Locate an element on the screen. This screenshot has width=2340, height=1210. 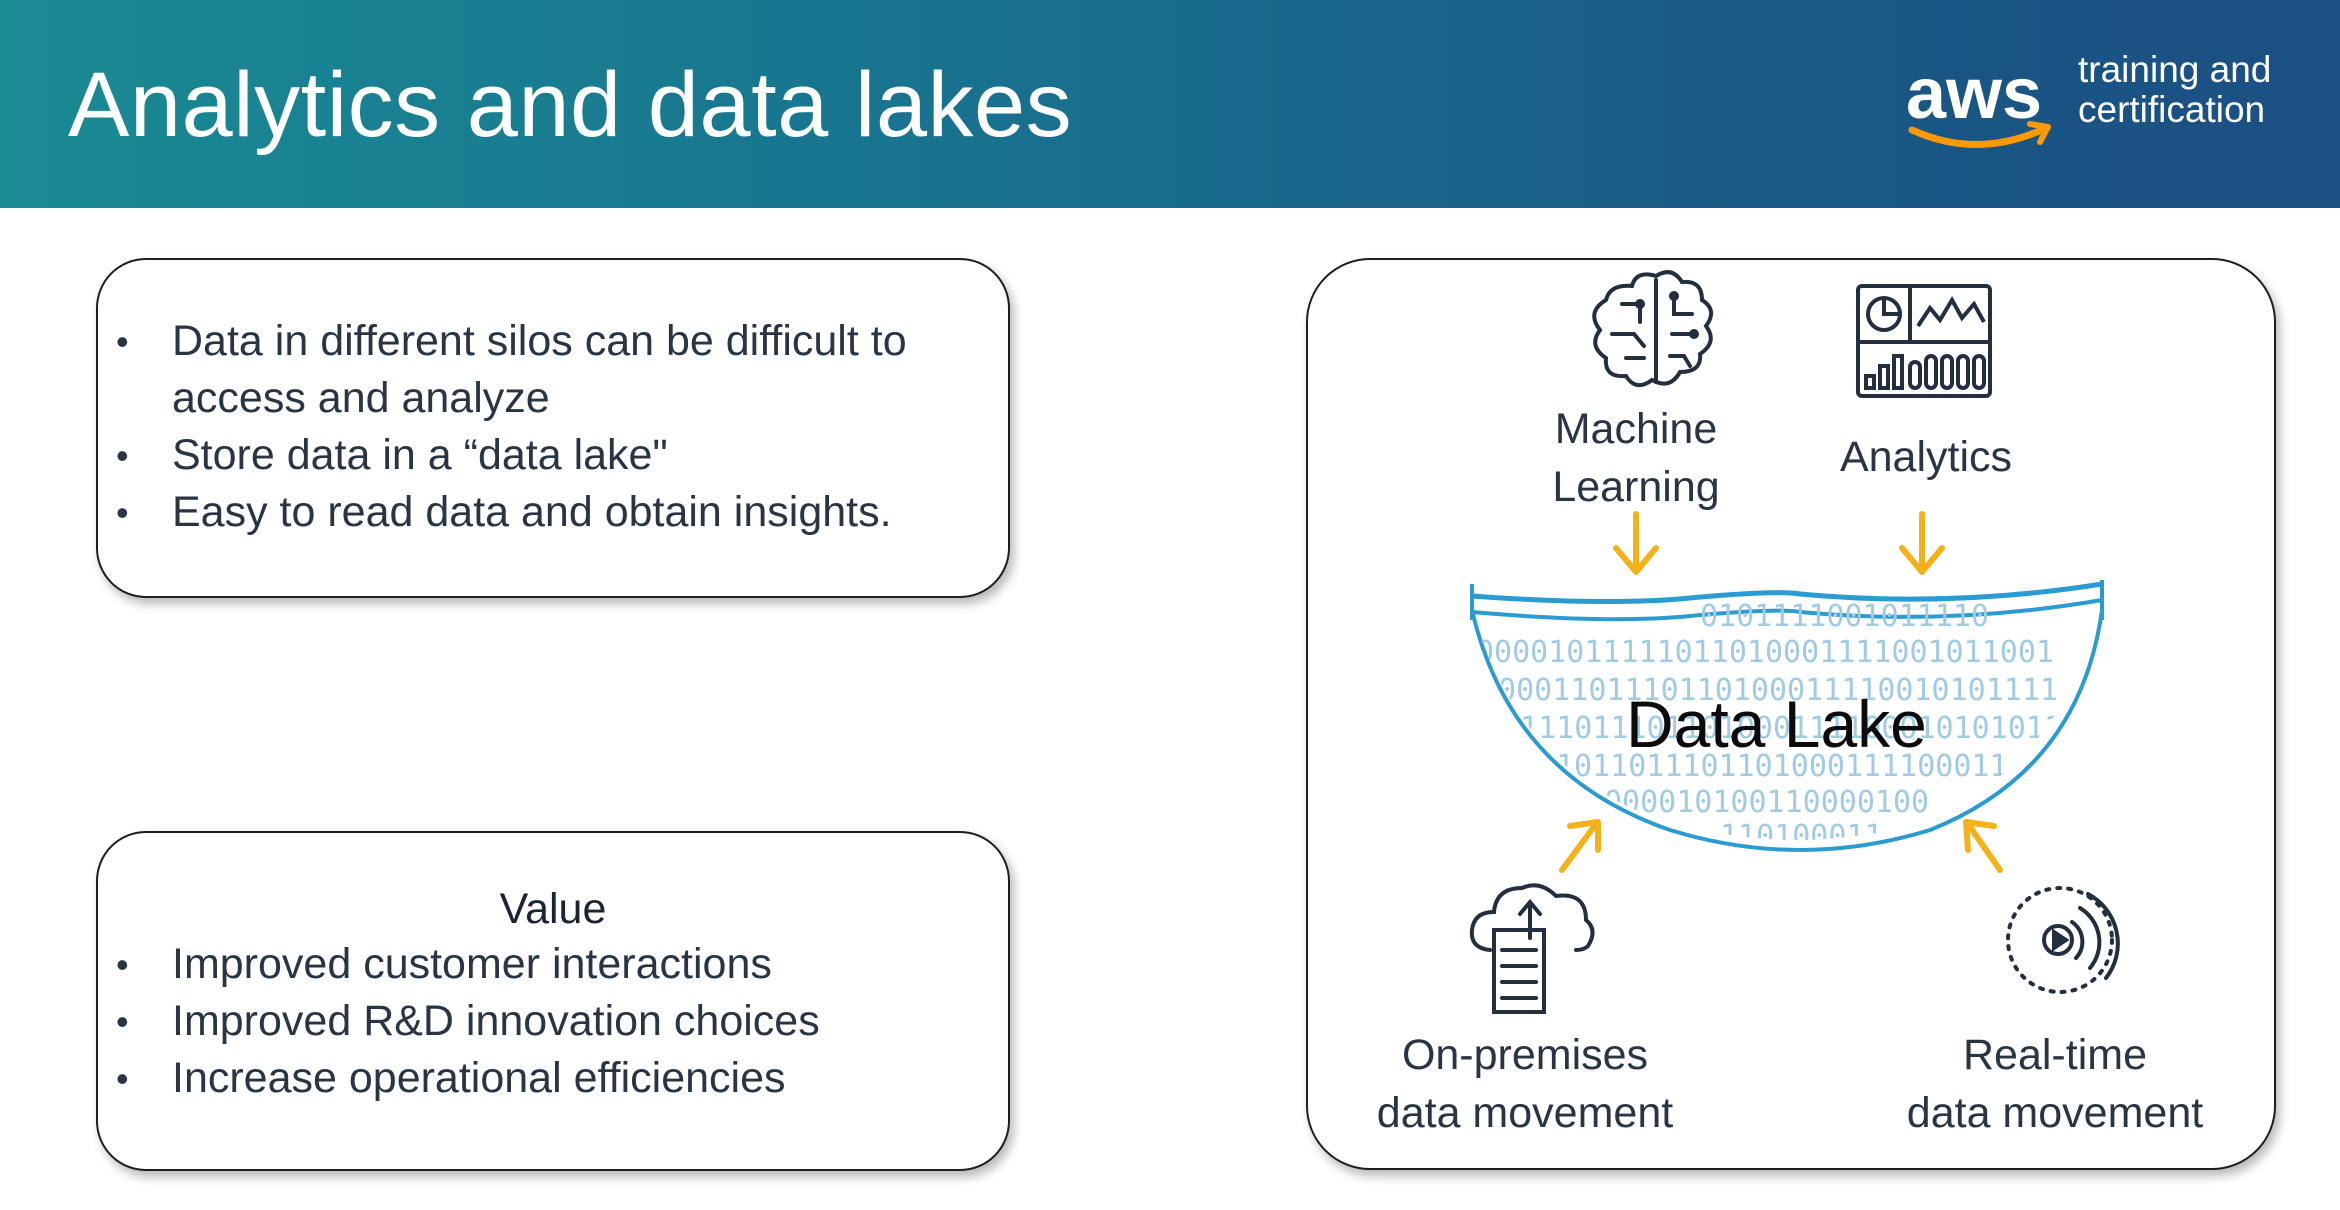
bullet-item: Easy to read data and obtain insights. is located at coordinates (538, 512).